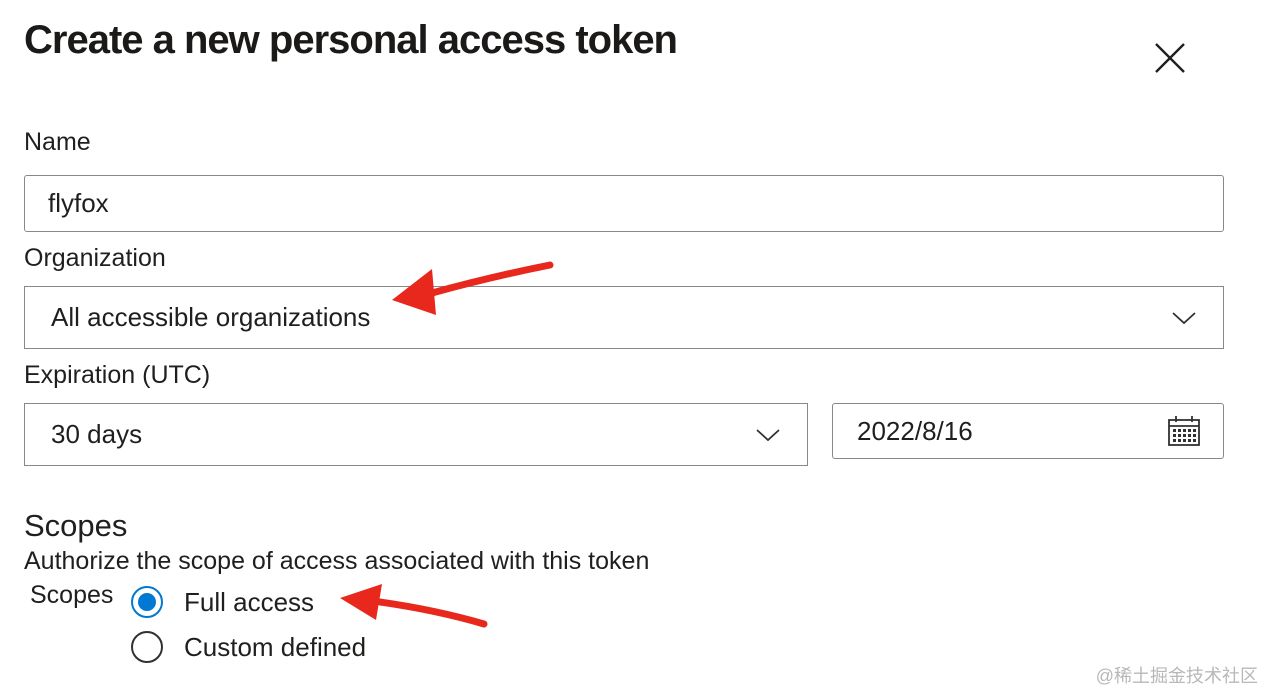 This screenshot has height=694, width=1264. I want to click on full-access-label: Full access, so click(249, 601).